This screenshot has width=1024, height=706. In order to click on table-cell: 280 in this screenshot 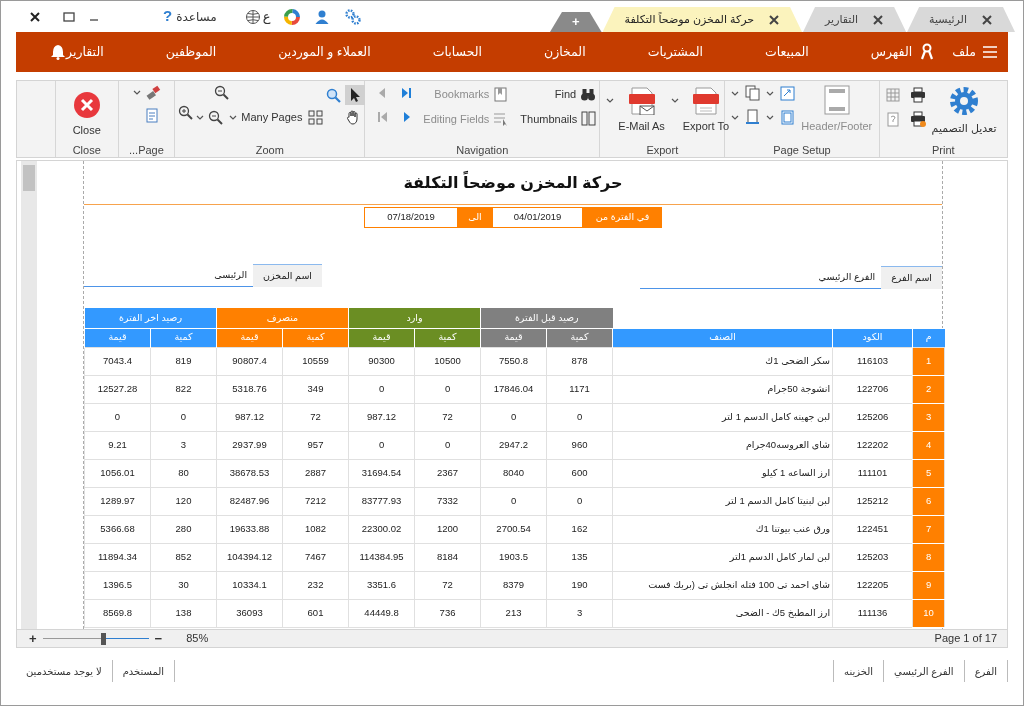, I will do `click(183, 529)`.